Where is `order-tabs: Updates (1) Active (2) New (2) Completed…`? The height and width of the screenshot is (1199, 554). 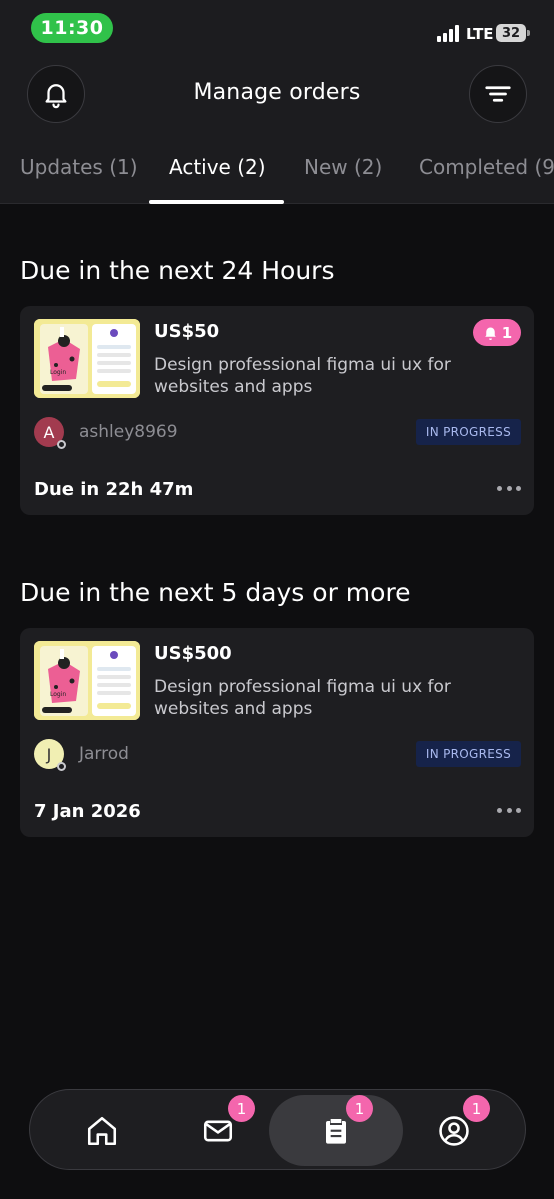 order-tabs: Updates (1) Active (2) New (2) Completed… is located at coordinates (277, 180).